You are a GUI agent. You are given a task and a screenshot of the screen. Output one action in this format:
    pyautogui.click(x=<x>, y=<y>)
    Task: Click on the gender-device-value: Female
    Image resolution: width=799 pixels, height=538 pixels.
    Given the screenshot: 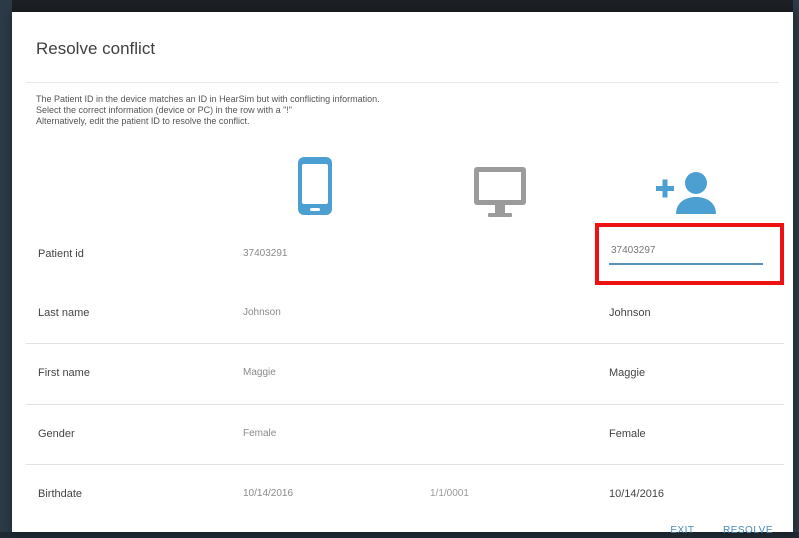 What is the action you would take?
    pyautogui.click(x=259, y=434)
    